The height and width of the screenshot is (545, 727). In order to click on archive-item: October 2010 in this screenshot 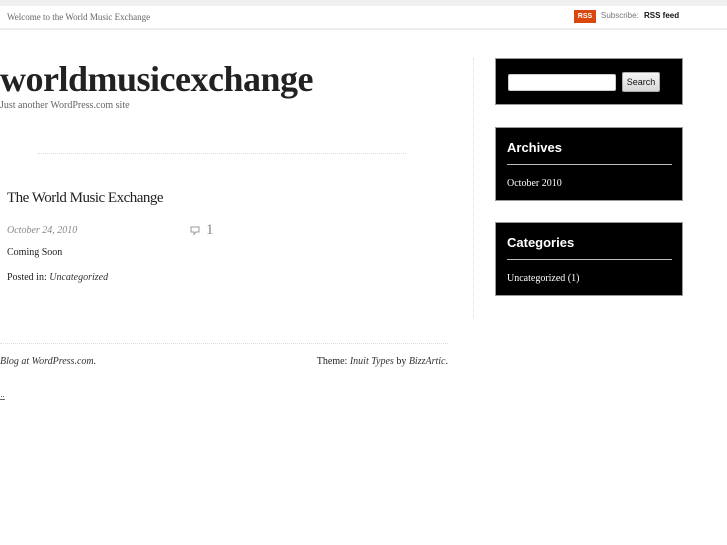, I will do `click(534, 183)`.